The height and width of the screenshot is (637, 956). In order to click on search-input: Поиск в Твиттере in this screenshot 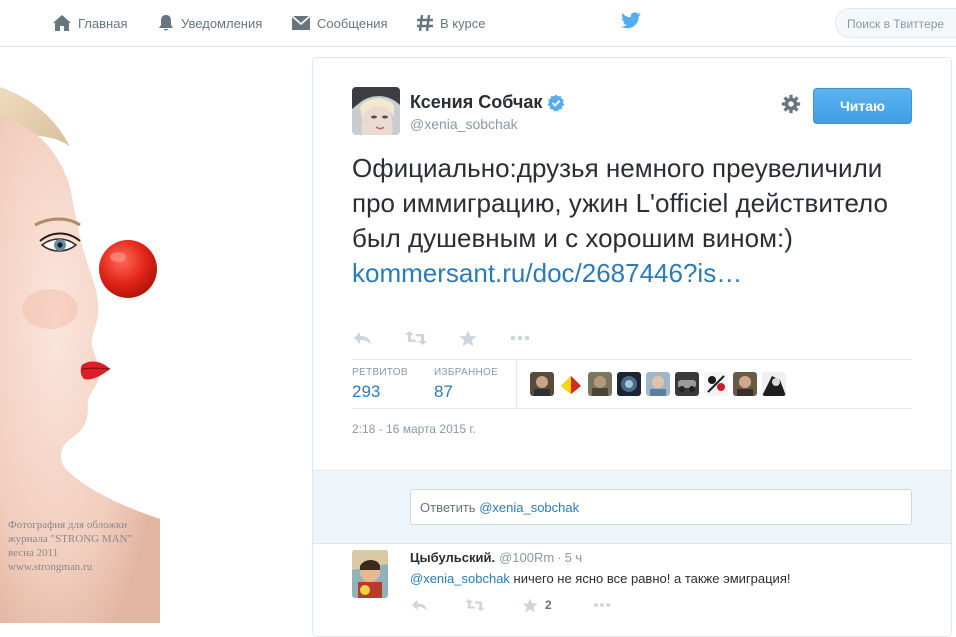, I will do `click(895, 23)`.